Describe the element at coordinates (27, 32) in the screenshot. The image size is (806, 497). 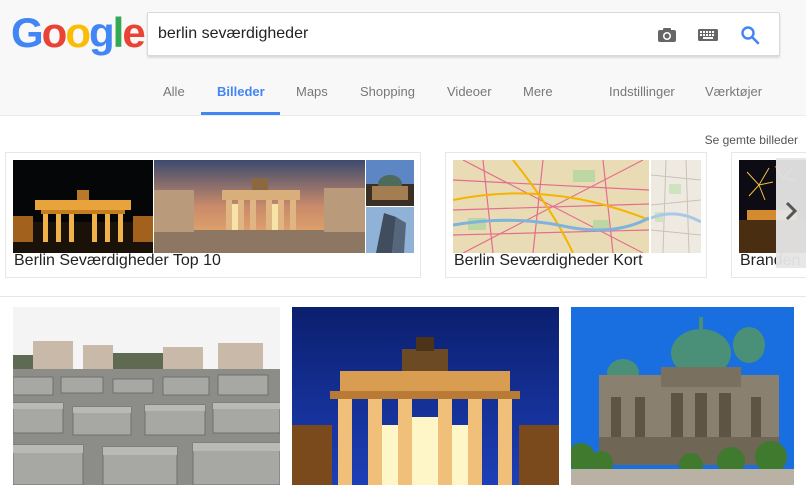
I see `logo-letter: G` at that location.